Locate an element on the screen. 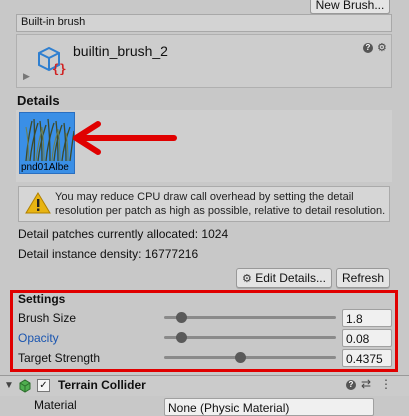 This screenshot has height=416, width=409. density-text: Detail instance density: 16777216 is located at coordinates (108, 254).